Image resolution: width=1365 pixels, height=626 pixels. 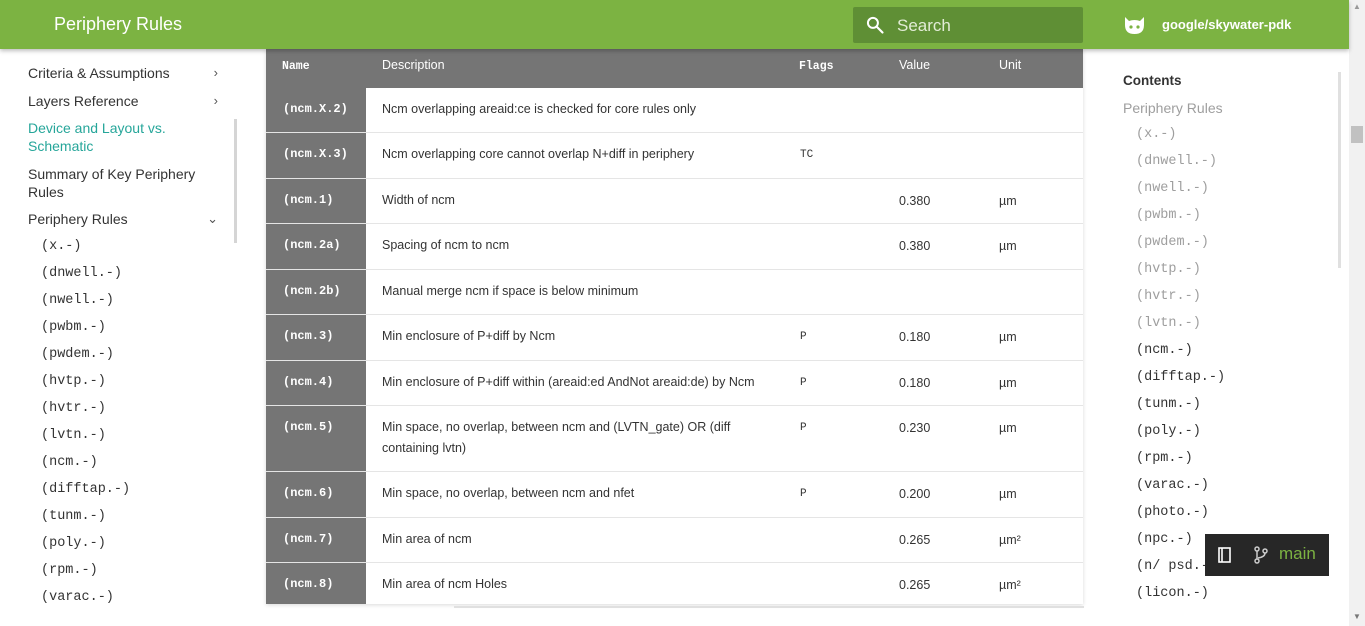 I want to click on sidebar-subitem: (hvtp.-), so click(x=73, y=381).